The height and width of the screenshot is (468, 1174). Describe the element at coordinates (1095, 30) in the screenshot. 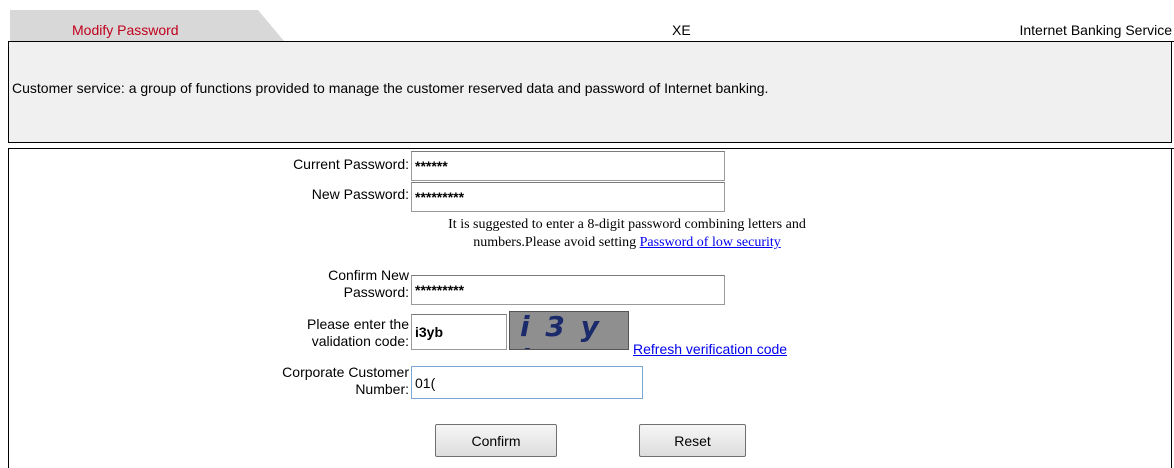

I see `header-service-title: Internet Banking Service` at that location.